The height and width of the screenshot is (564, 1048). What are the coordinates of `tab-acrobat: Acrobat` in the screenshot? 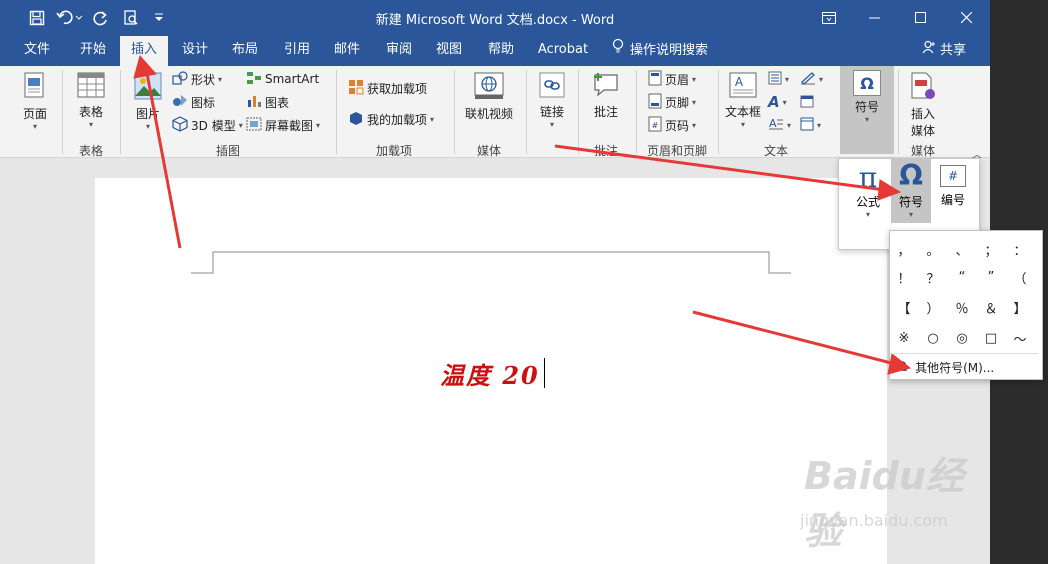 It's located at (563, 51).